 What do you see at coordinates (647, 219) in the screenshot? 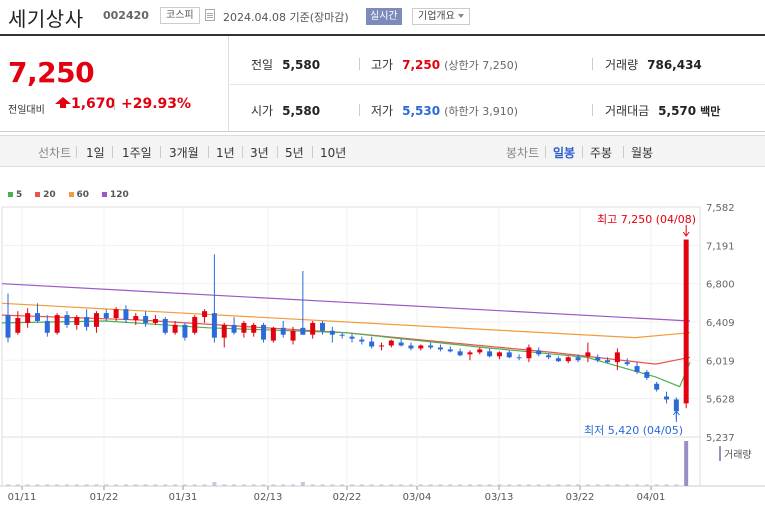
I see `high-annotation: 최고 7,250 (04/08)` at bounding box center [647, 219].